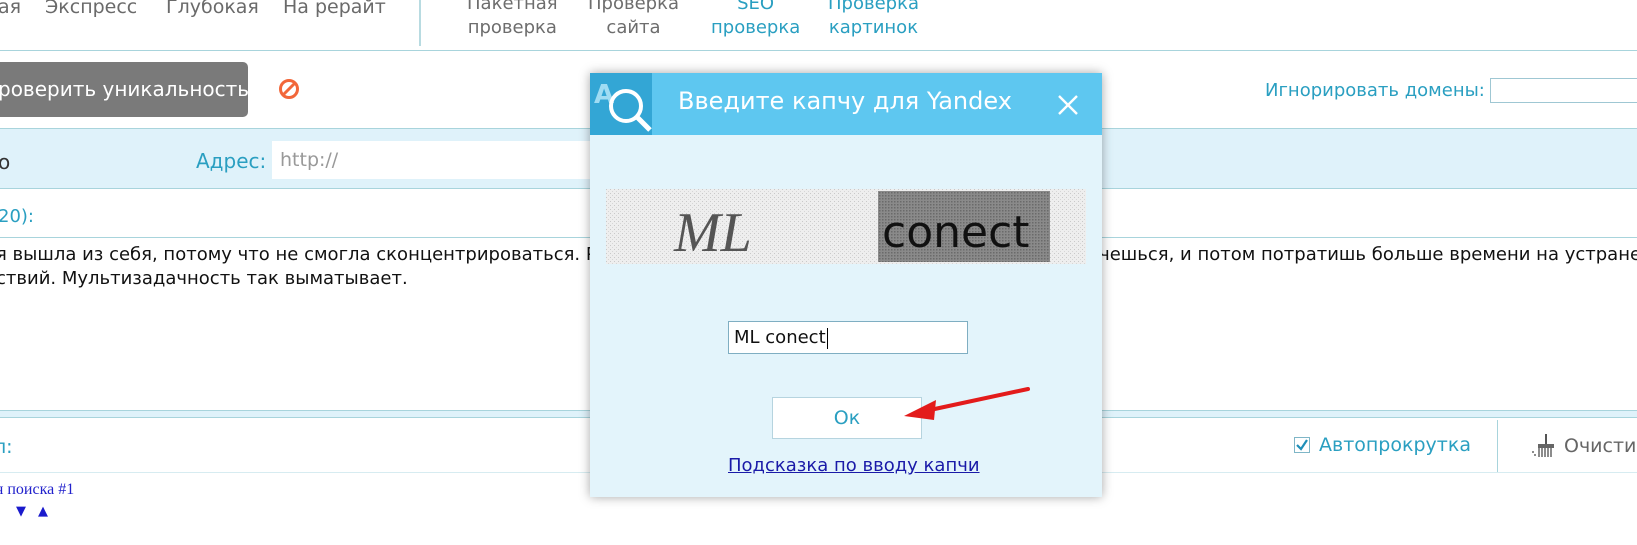 The image size is (1637, 545). I want to click on nav-tab-site-line2: сайта, so click(633, 27).